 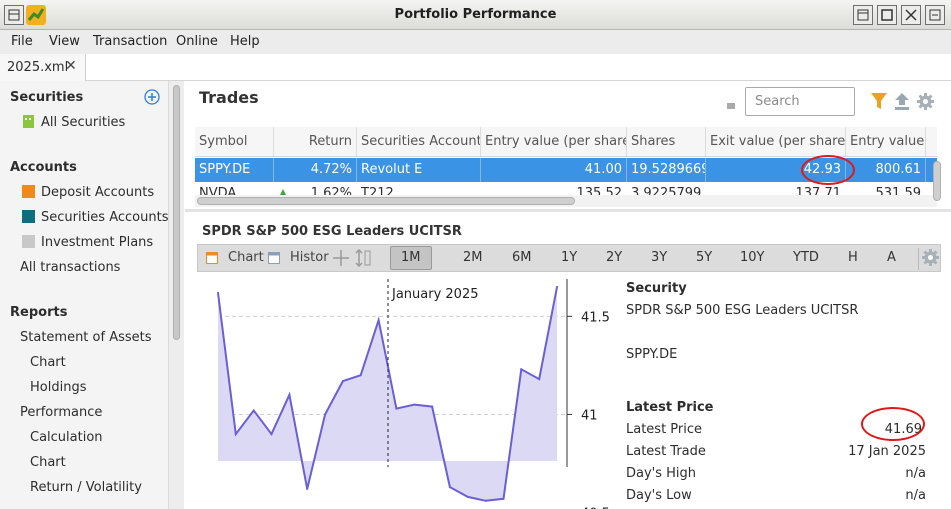 What do you see at coordinates (886, 141) in the screenshot?
I see `column-header-entry-value: Entry value` at bounding box center [886, 141].